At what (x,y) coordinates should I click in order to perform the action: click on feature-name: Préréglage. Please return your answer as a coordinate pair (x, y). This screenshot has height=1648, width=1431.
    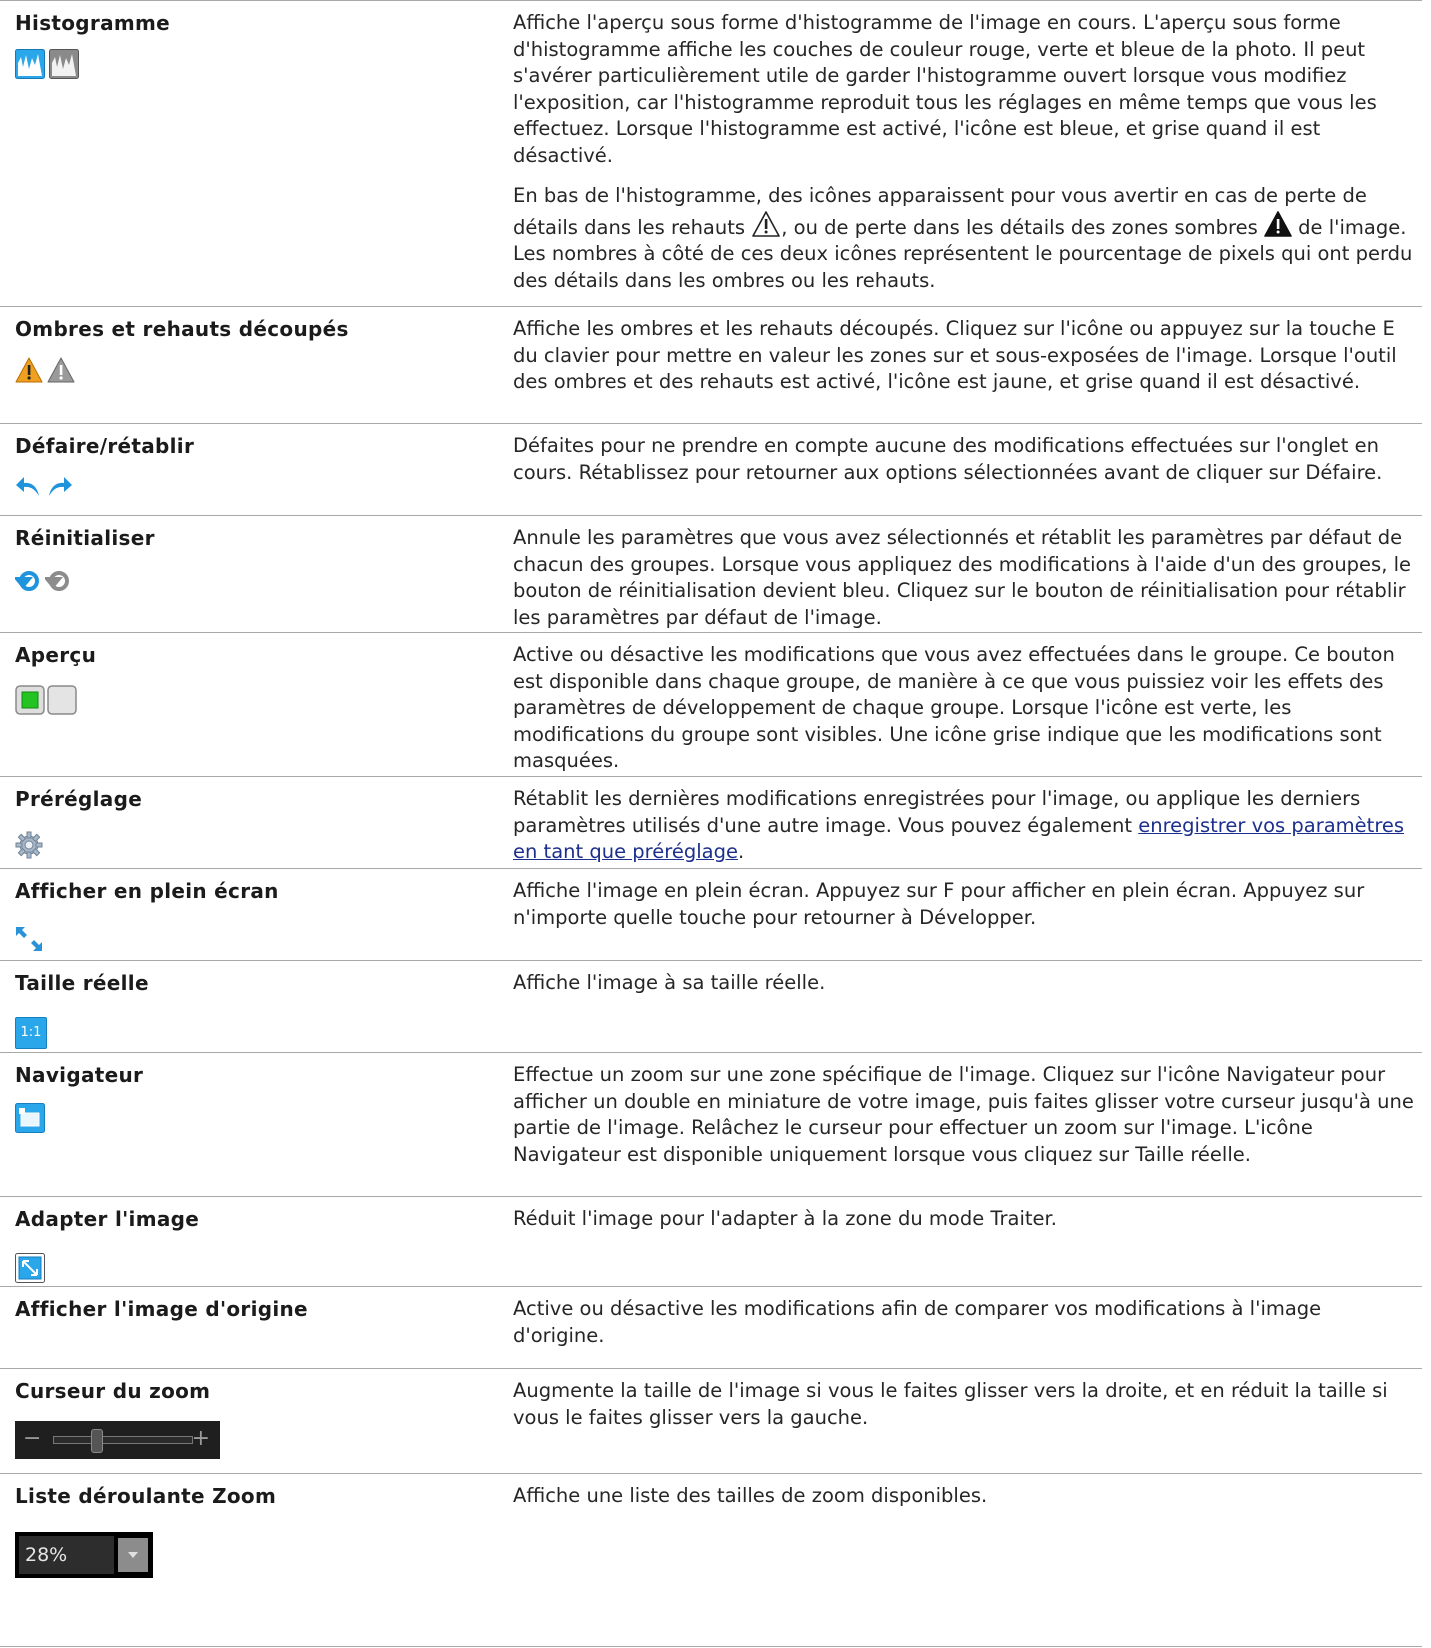
    Looking at the image, I should click on (79, 799).